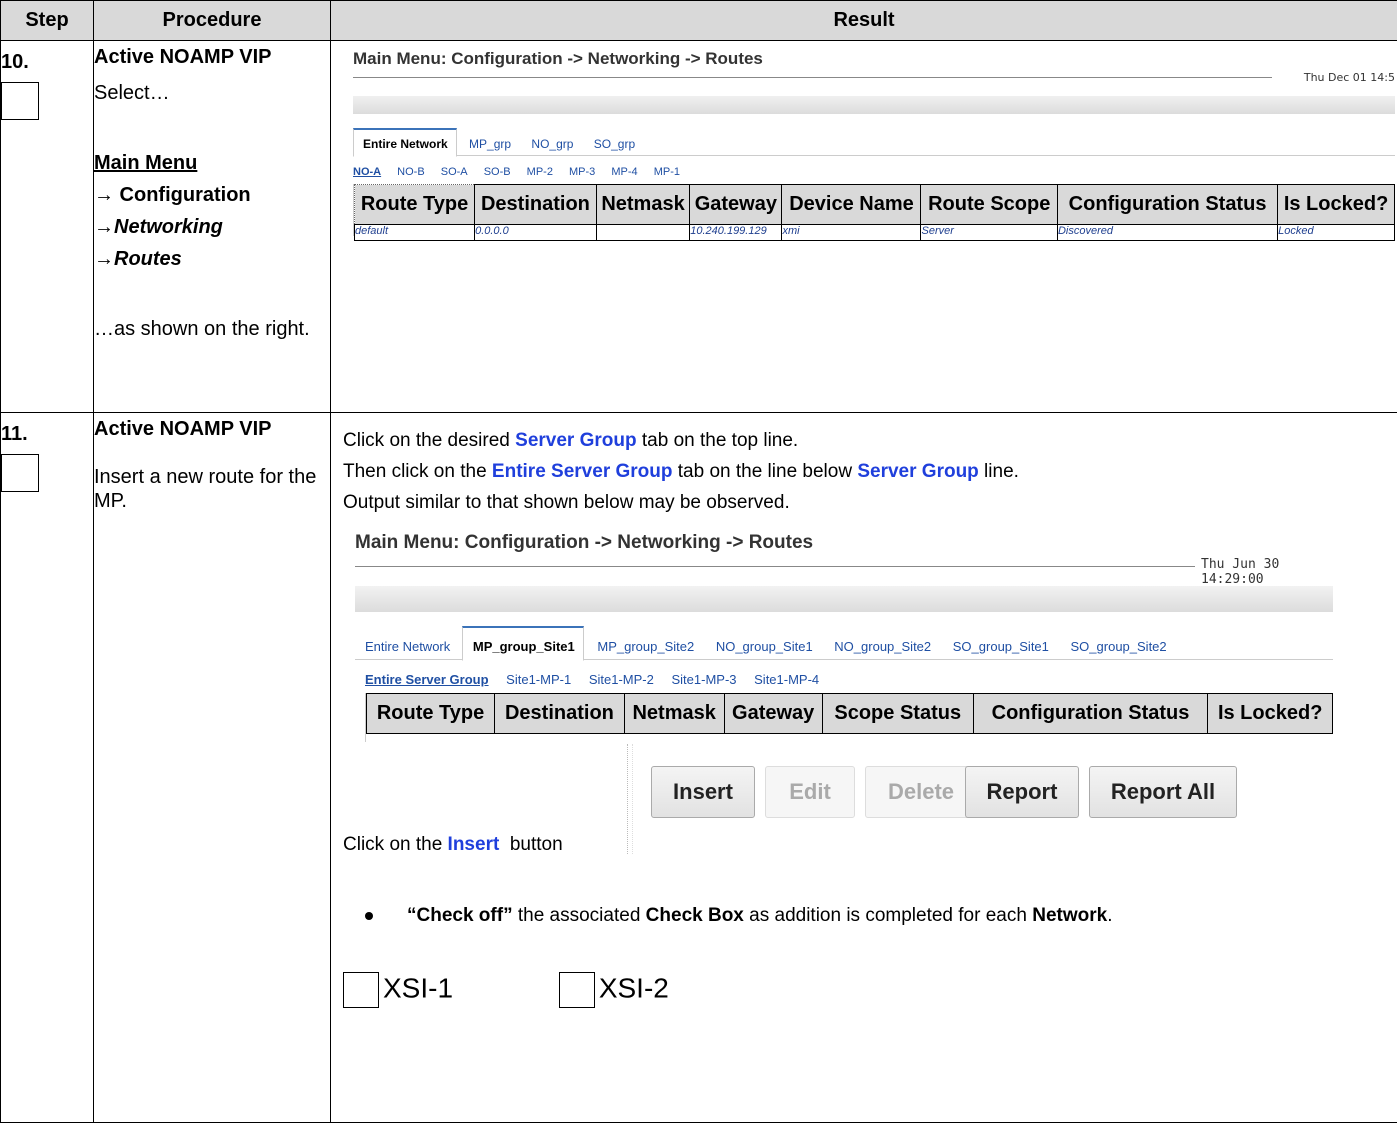 This screenshot has height=1131, width=1397. What do you see at coordinates (644, 645) in the screenshot?
I see `tab-mp-group-site2: MP_group_Site2` at bounding box center [644, 645].